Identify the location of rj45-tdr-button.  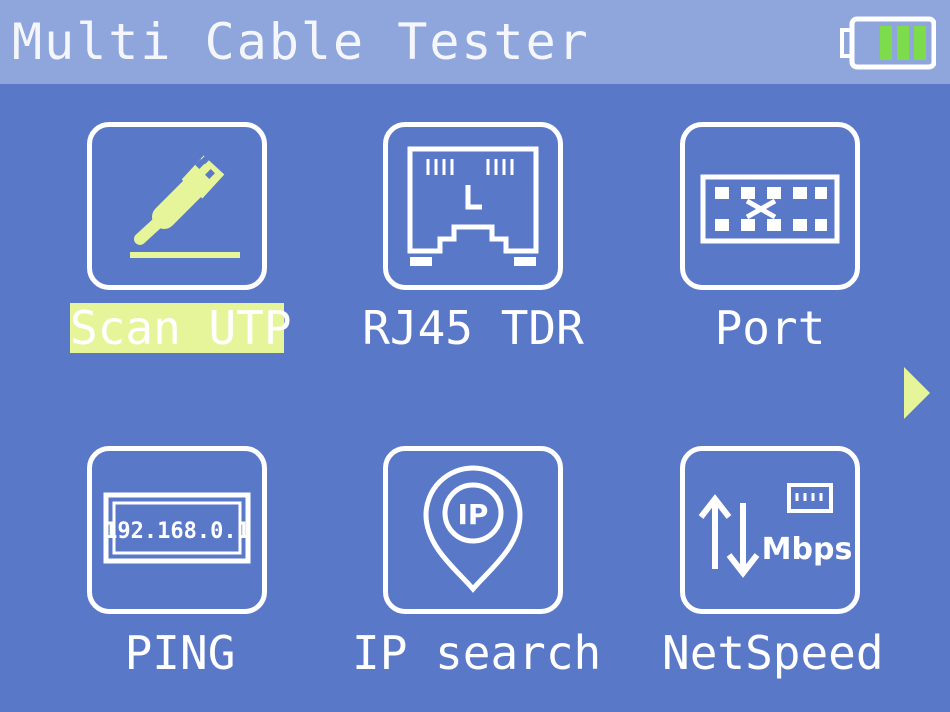
(473, 206).